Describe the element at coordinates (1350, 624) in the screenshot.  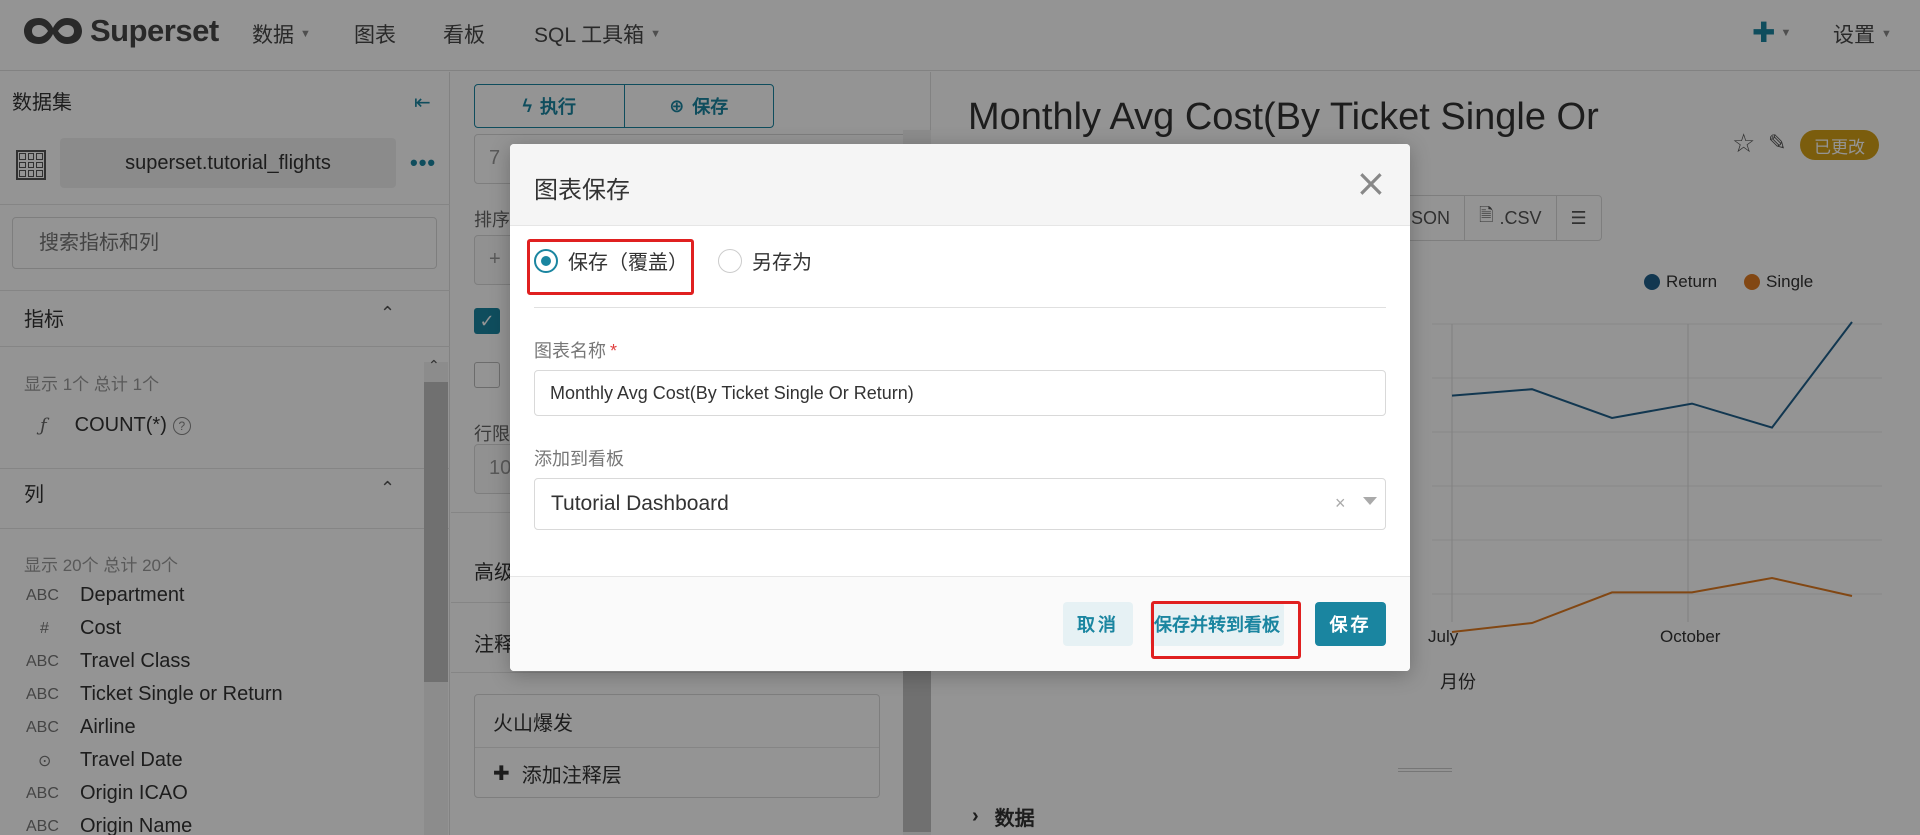
I see `save-button: 保存` at that location.